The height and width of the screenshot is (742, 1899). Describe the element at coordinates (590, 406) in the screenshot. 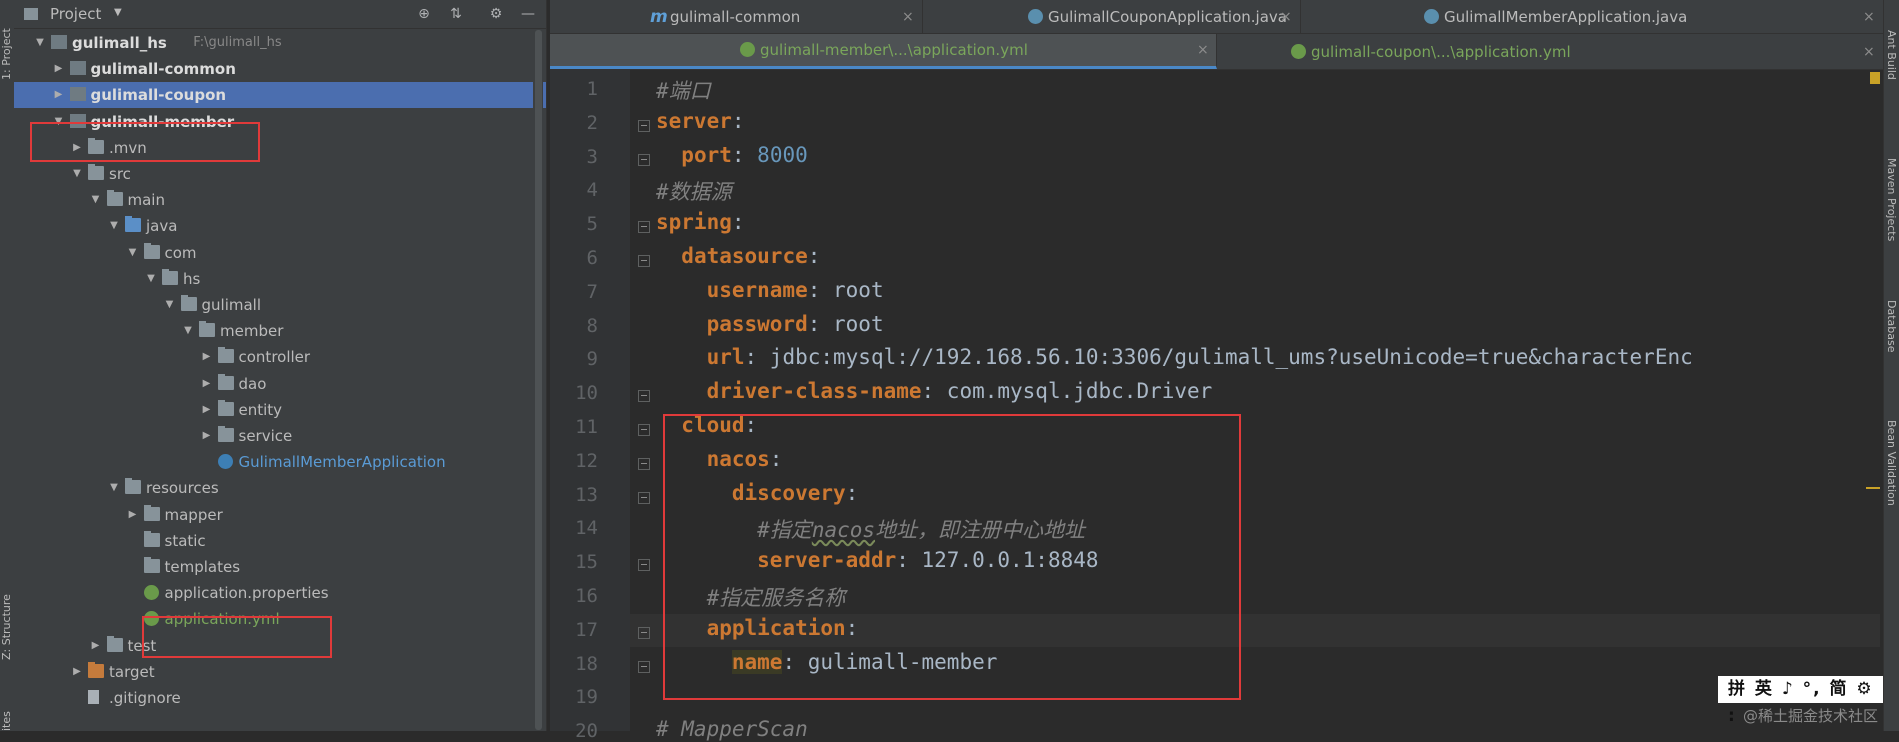

I see `line-number-gutter: 1 2 3 4 5 6 7 8 9 10 11 12 13 14 15 16 17 18 19 20` at that location.